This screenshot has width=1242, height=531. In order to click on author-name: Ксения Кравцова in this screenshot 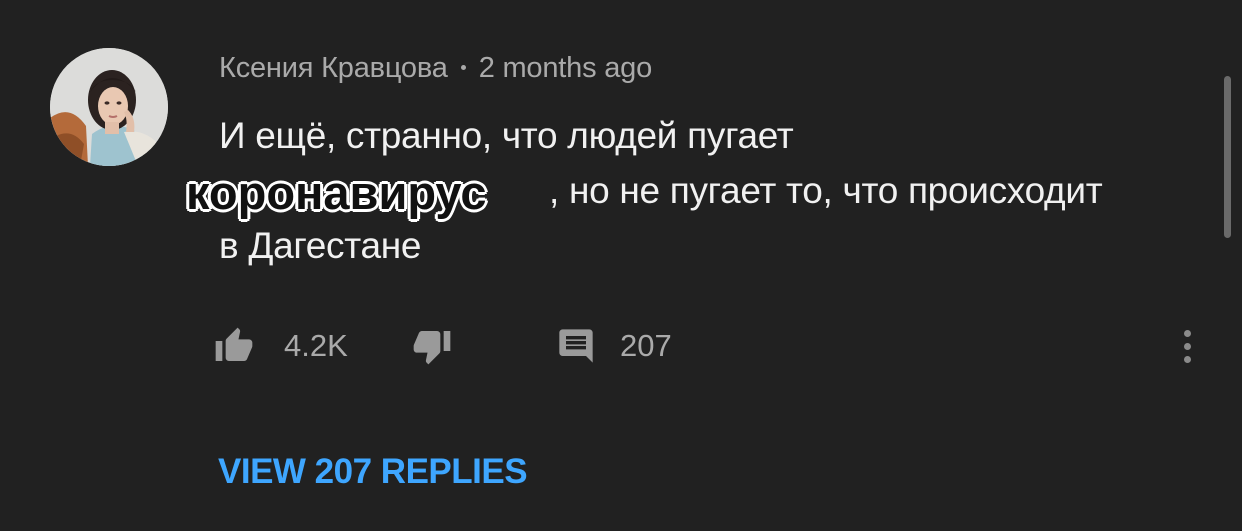, I will do `click(333, 68)`.